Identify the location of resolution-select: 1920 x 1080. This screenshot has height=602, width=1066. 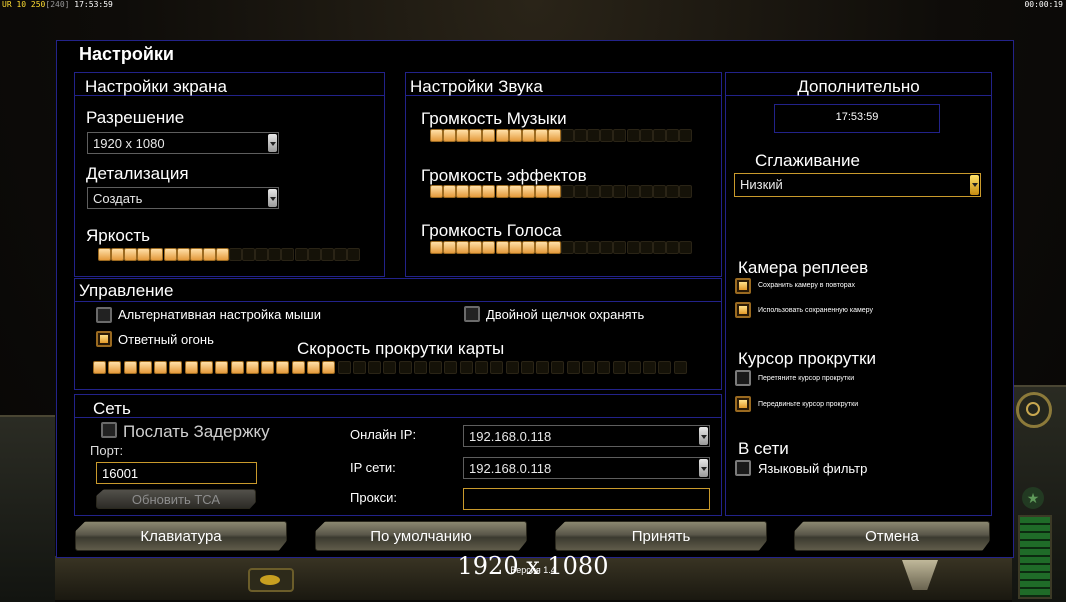
(183, 143).